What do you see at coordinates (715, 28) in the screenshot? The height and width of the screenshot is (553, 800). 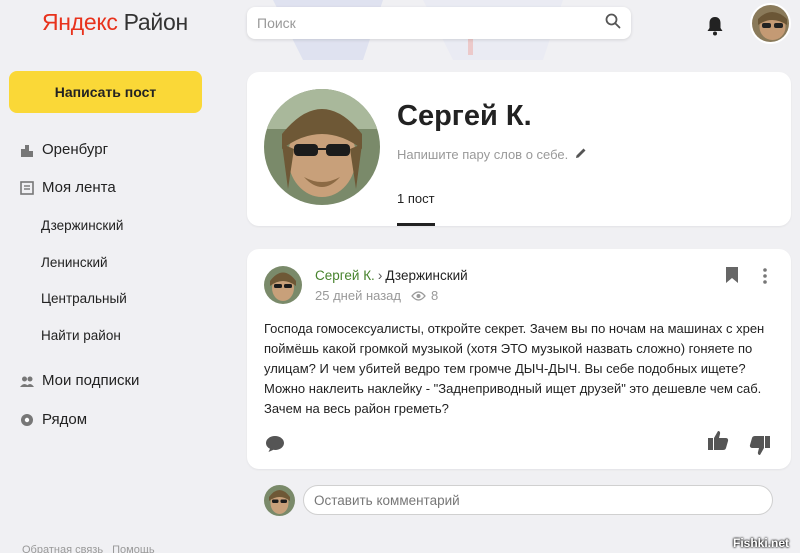 I see `bell-icon` at bounding box center [715, 28].